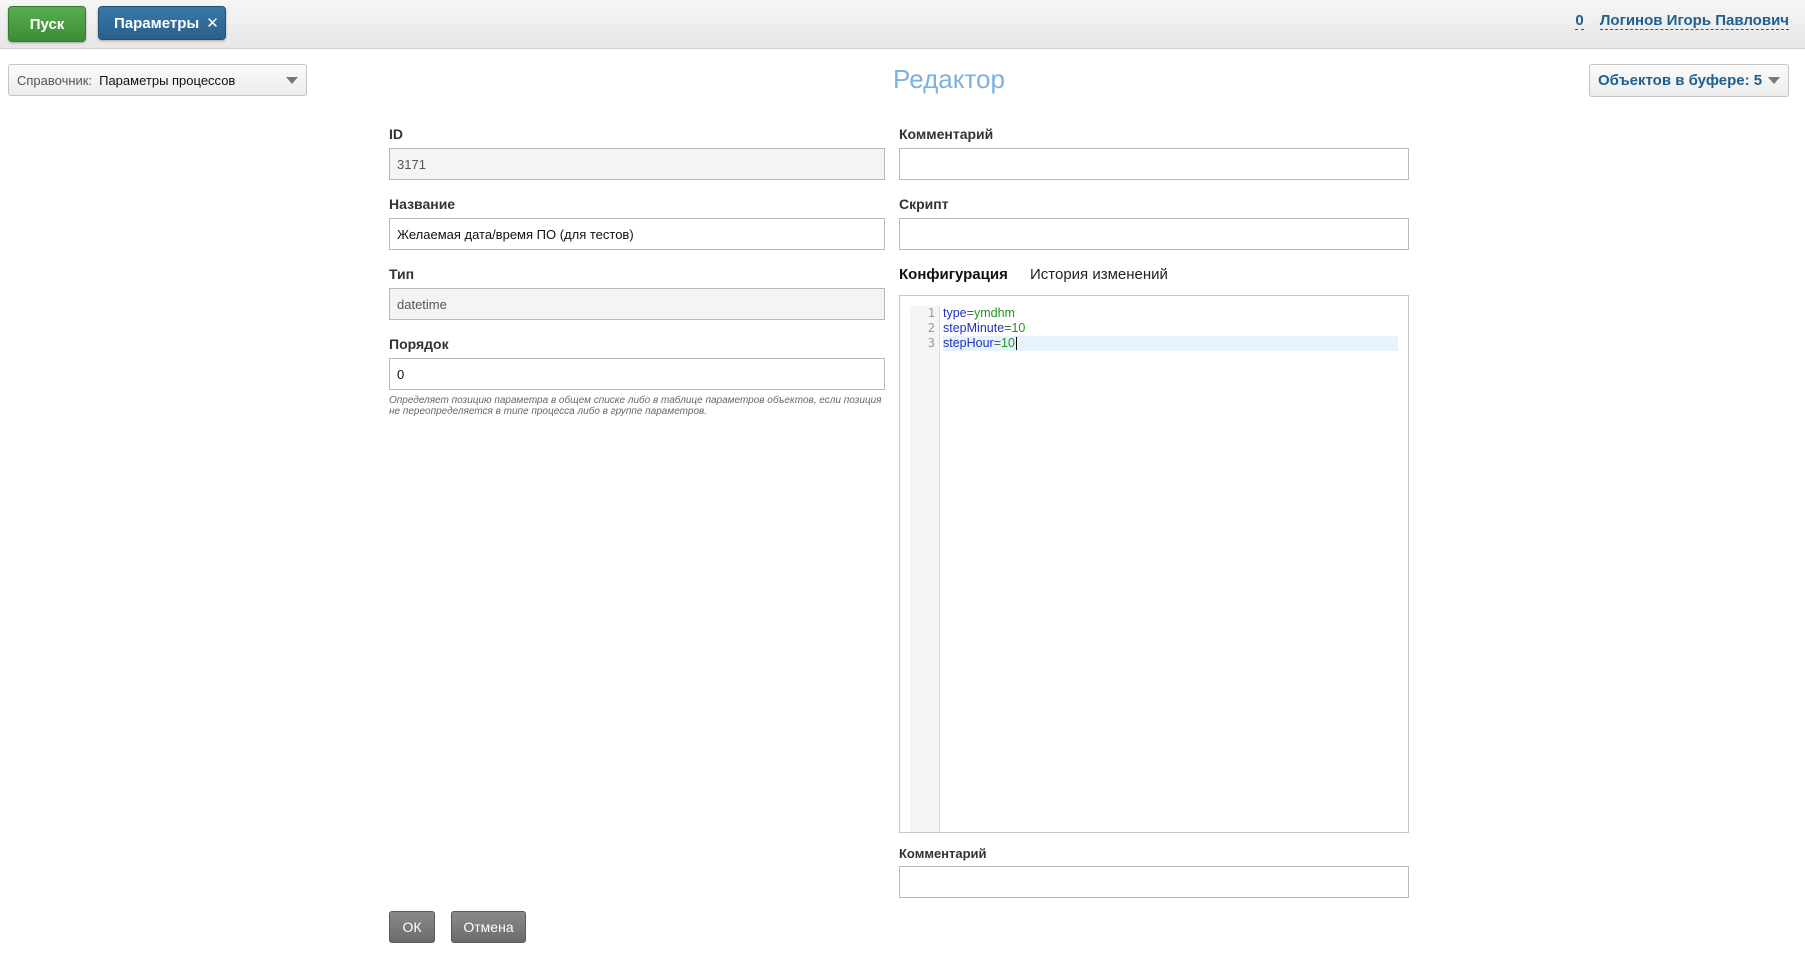 Image resolution: width=1805 pixels, height=956 pixels. I want to click on directory-label: Справочник:, so click(55, 80).